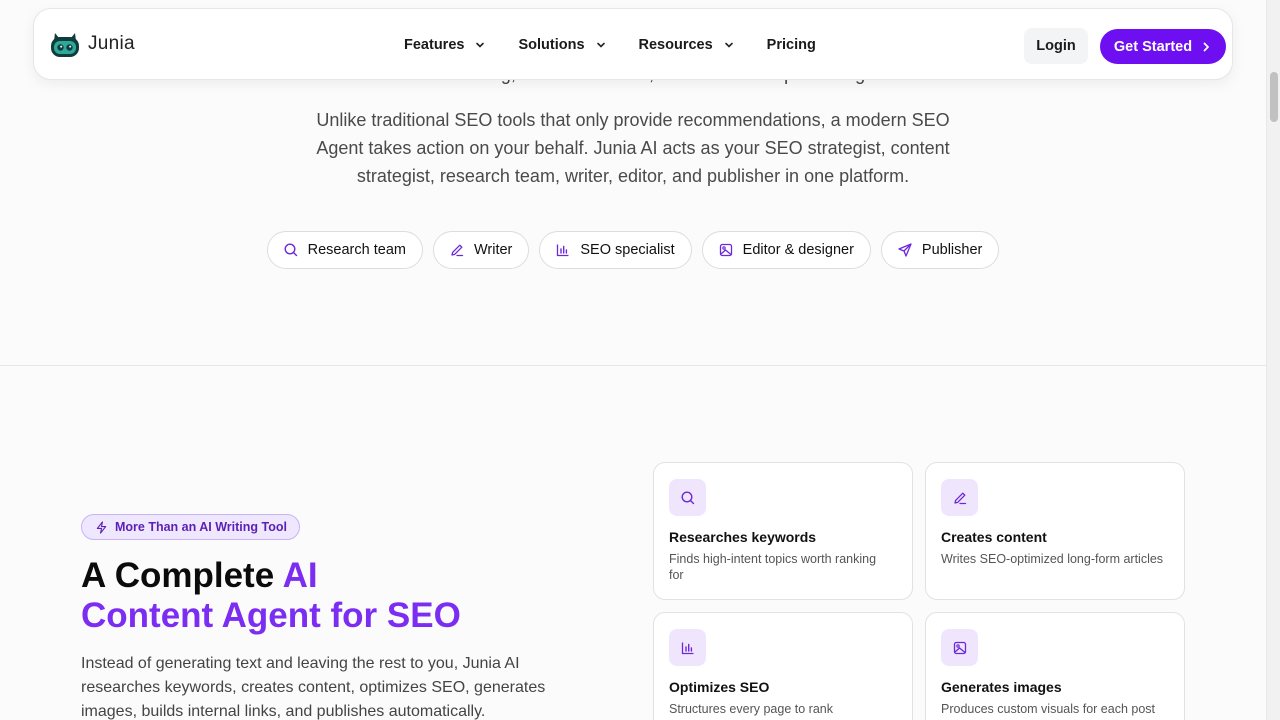 This screenshot has height=720, width=1280. What do you see at coordinates (1052, 559) in the screenshot?
I see `feature-description: Writes SEO-optimized long-form articles` at bounding box center [1052, 559].